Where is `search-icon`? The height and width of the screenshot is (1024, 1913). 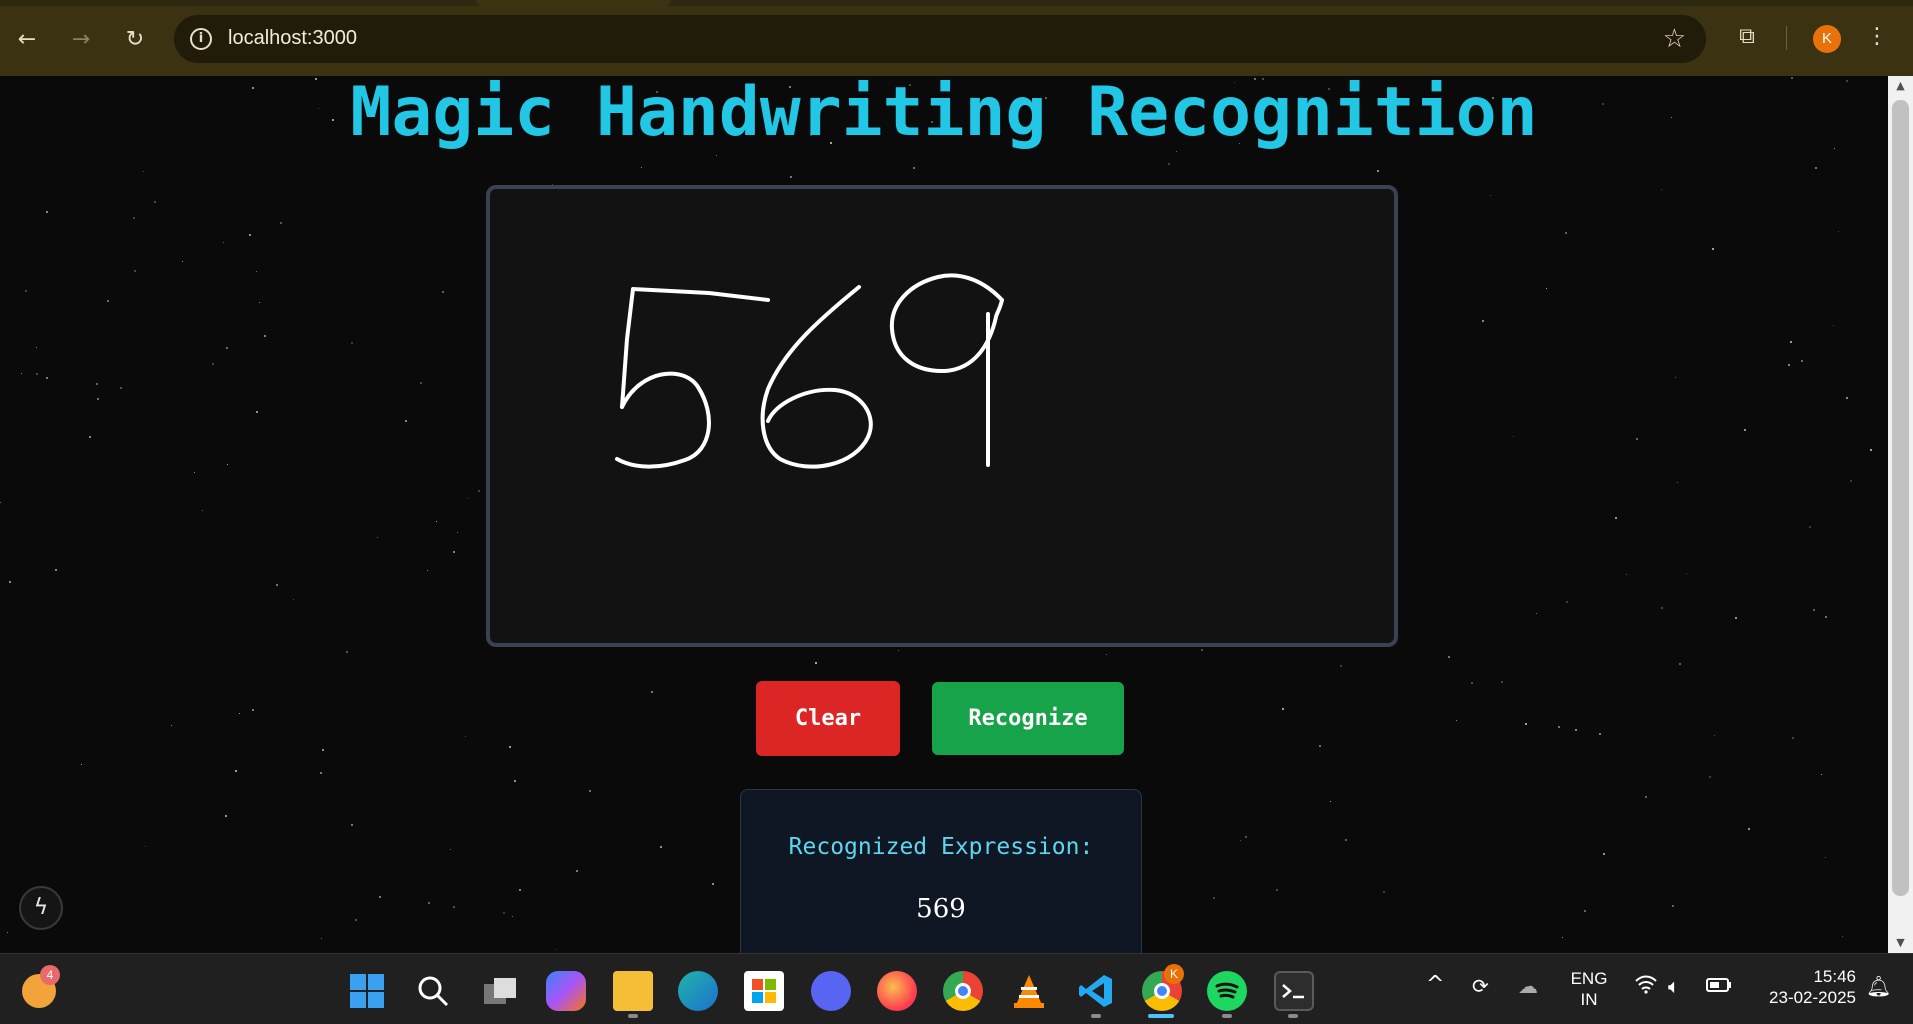
search-icon is located at coordinates (433, 991).